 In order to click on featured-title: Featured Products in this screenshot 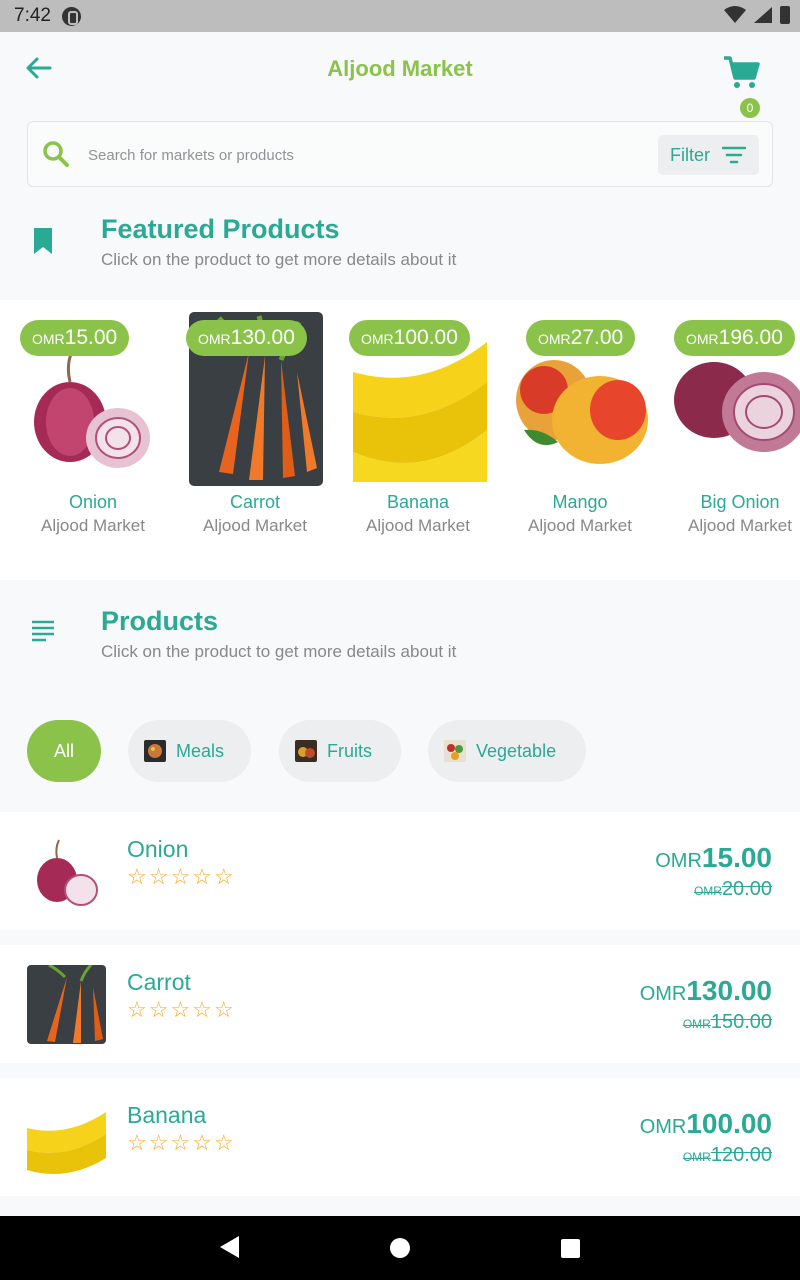, I will do `click(220, 229)`.